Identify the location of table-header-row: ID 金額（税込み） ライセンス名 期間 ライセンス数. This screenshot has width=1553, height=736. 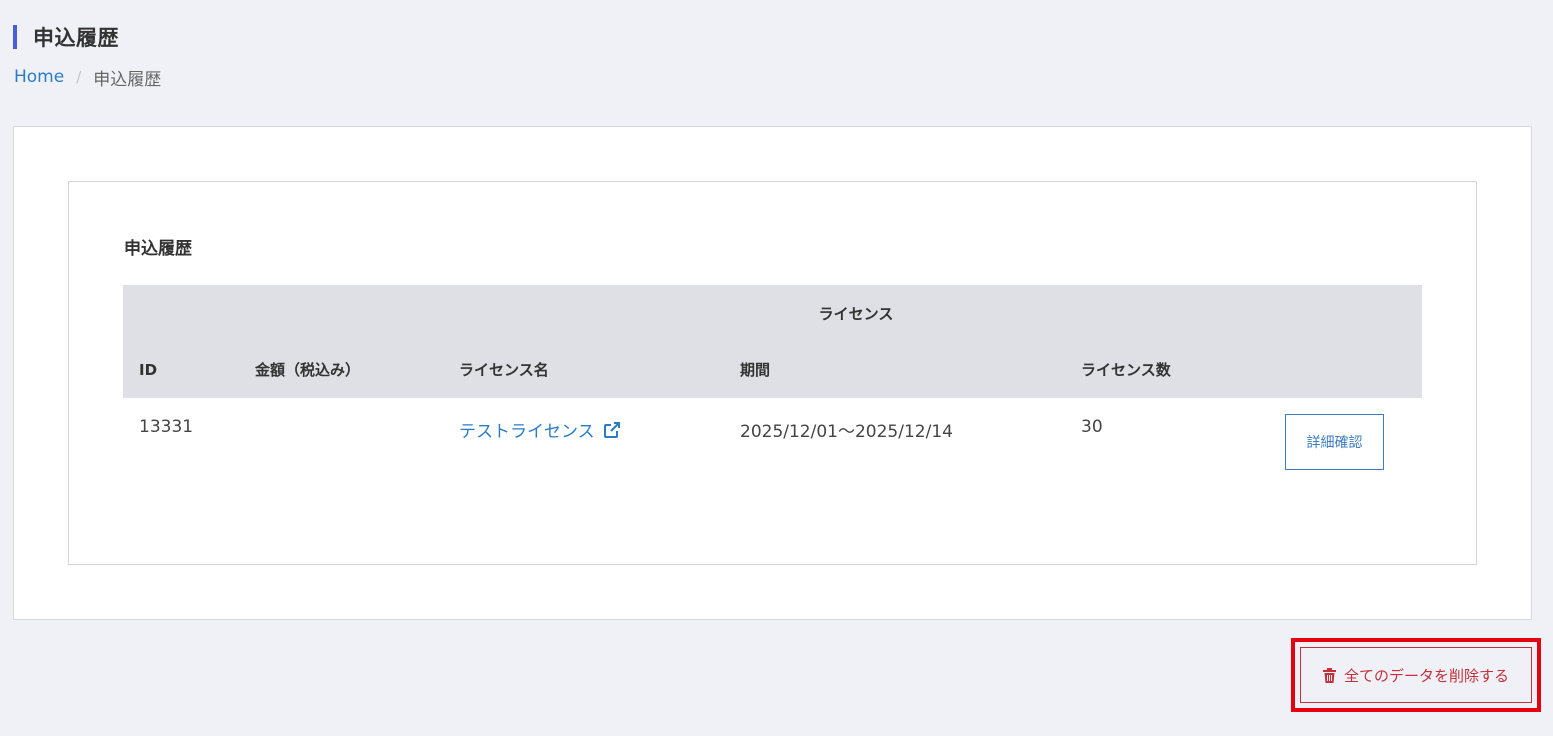
(773, 369).